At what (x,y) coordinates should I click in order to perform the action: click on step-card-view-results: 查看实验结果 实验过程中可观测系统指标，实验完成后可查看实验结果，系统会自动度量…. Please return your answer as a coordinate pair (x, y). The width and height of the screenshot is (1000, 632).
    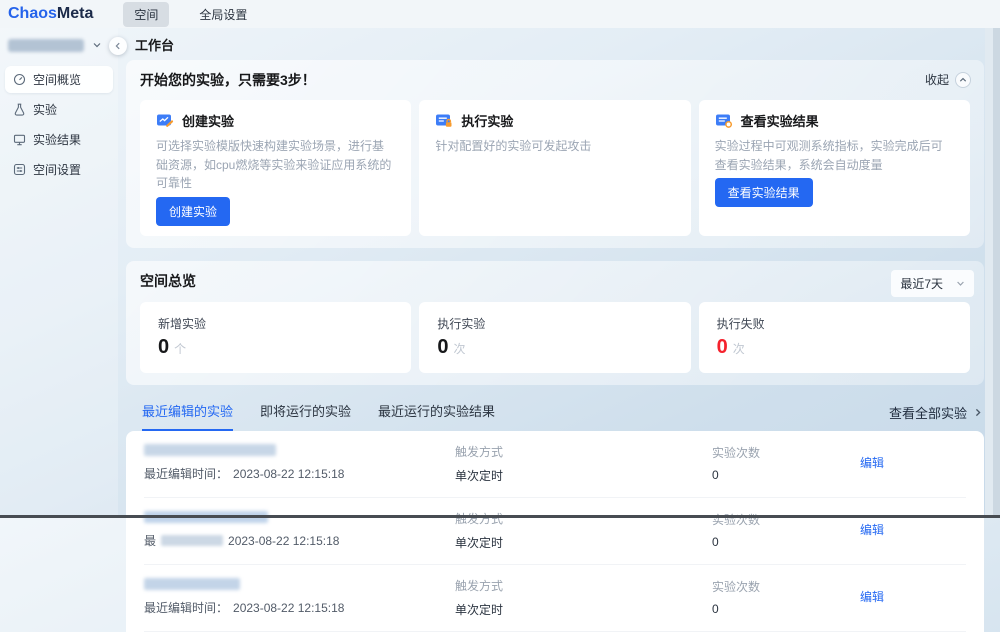
    Looking at the image, I should click on (834, 168).